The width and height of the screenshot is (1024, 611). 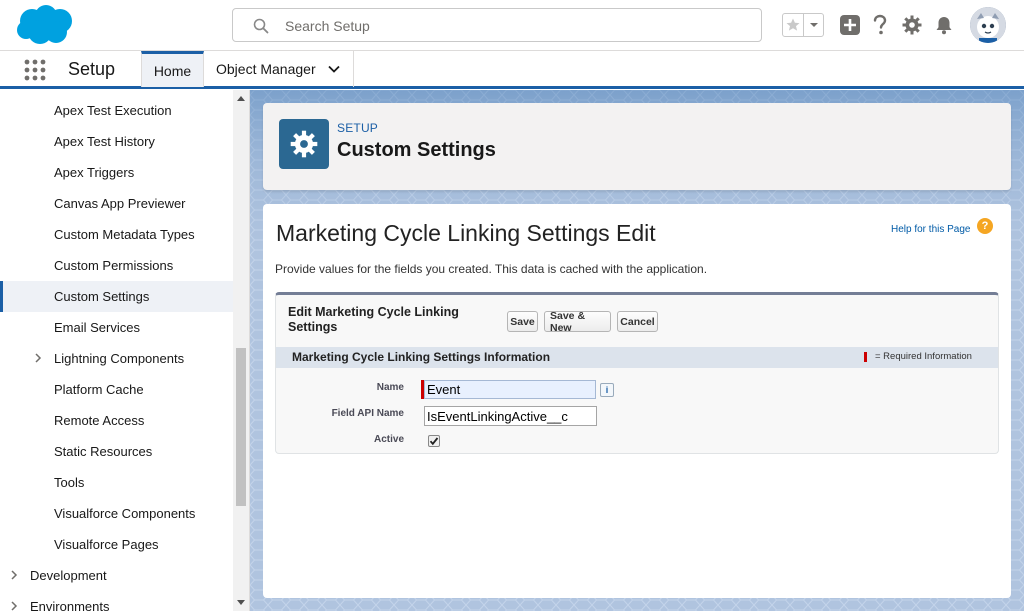 What do you see at coordinates (794, 25) in the screenshot?
I see `star-icon` at bounding box center [794, 25].